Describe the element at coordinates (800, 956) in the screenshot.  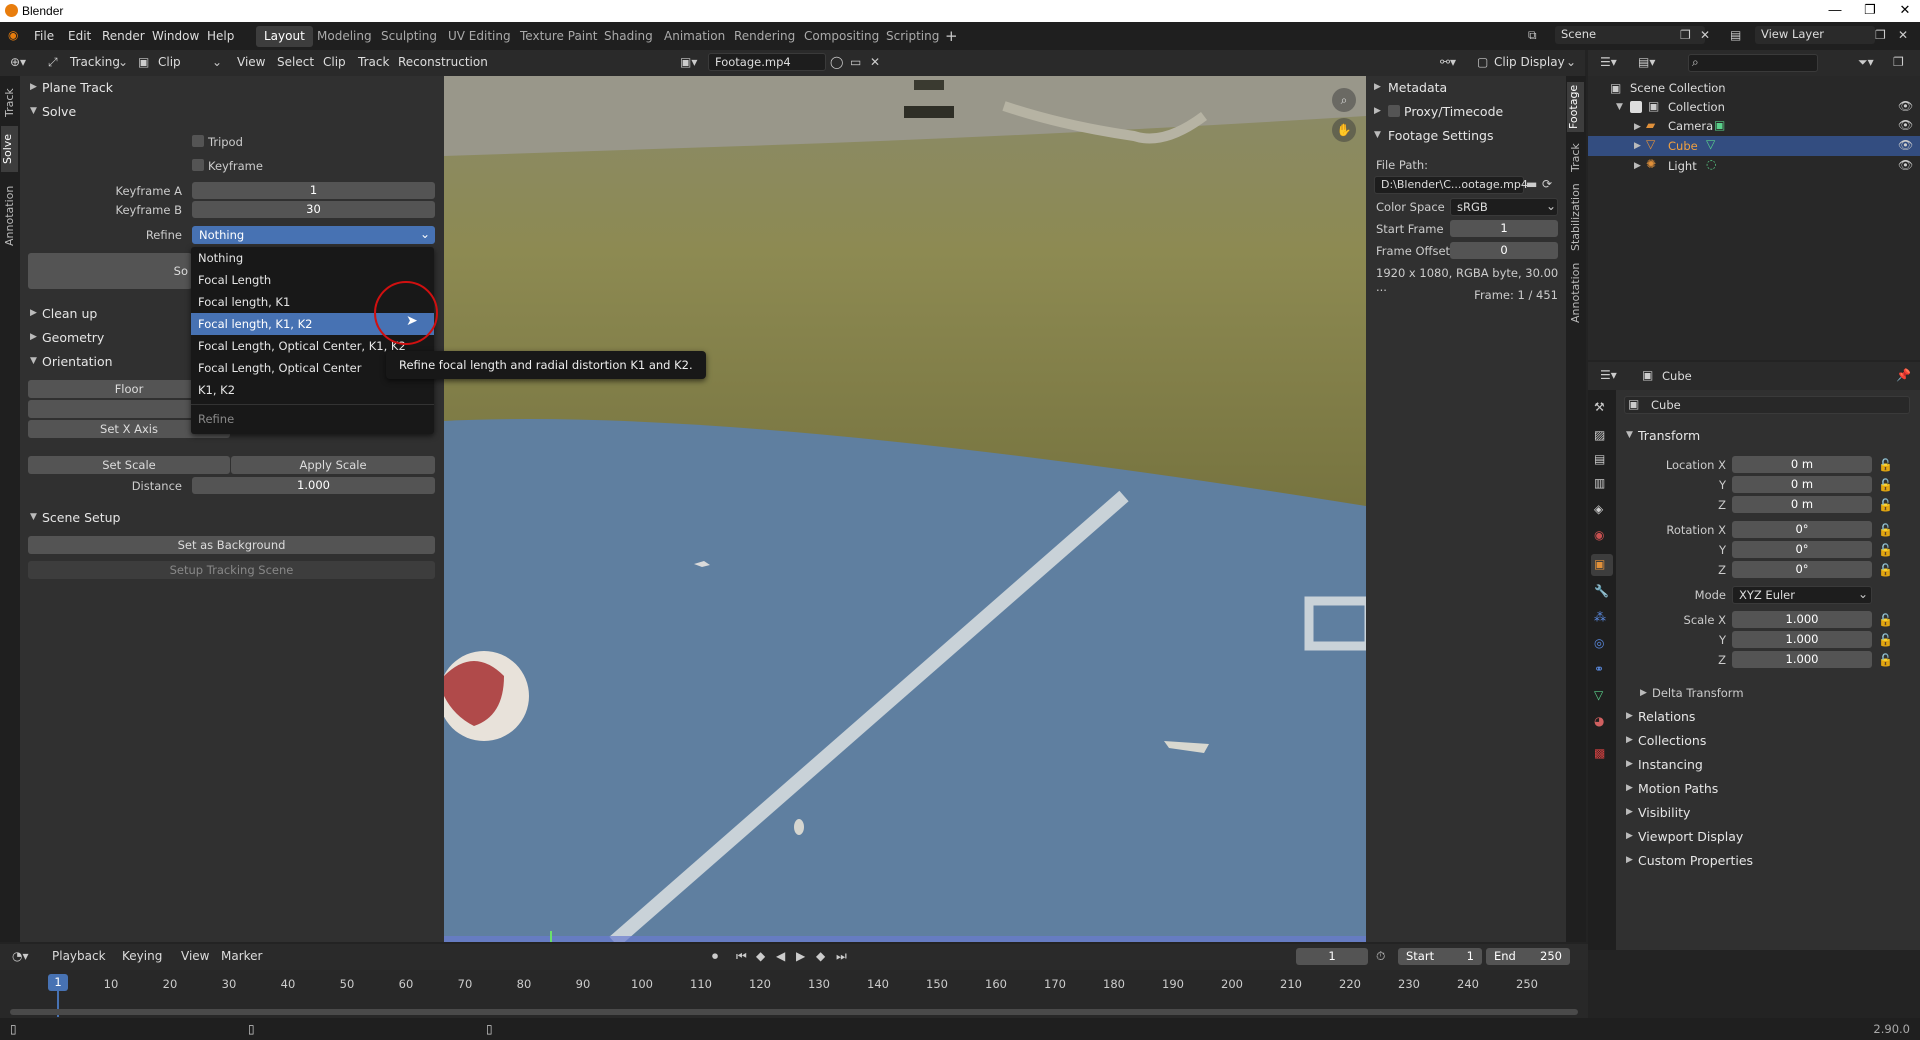
I see `play-icon: ▶` at that location.